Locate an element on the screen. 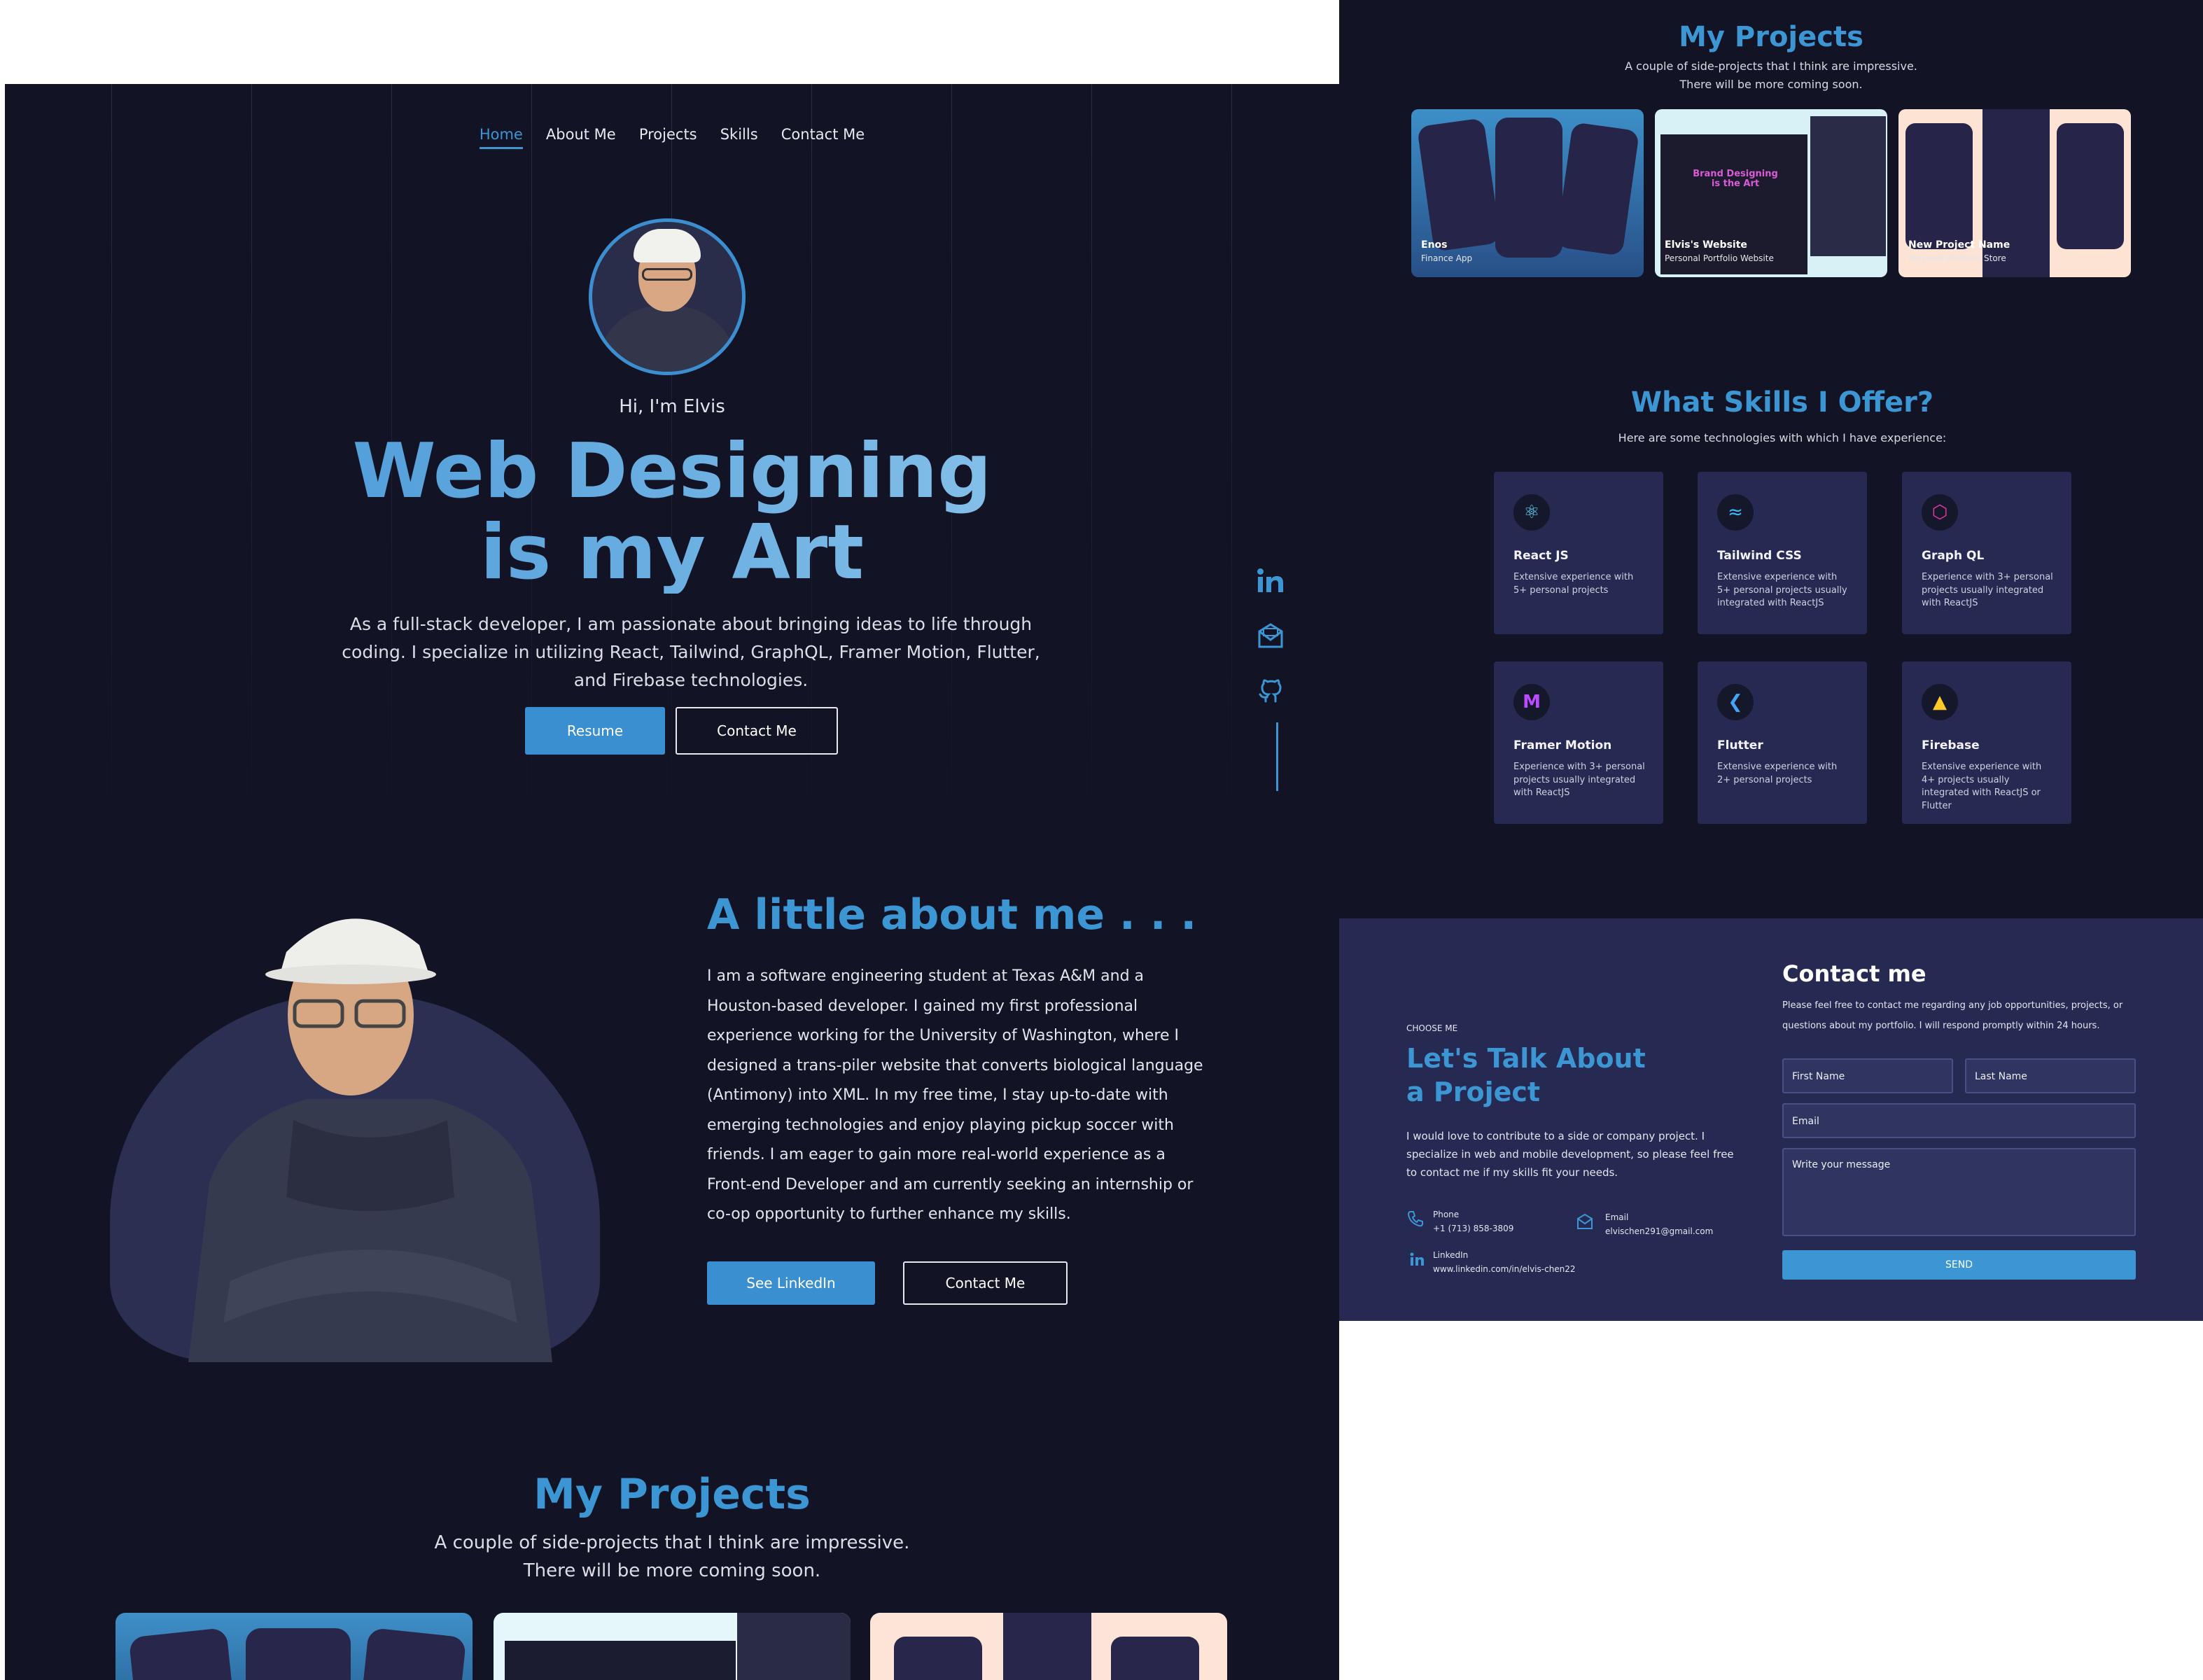 This screenshot has width=2203, height=1680. card-title: Elvis's Website is located at coordinates (1706, 245).